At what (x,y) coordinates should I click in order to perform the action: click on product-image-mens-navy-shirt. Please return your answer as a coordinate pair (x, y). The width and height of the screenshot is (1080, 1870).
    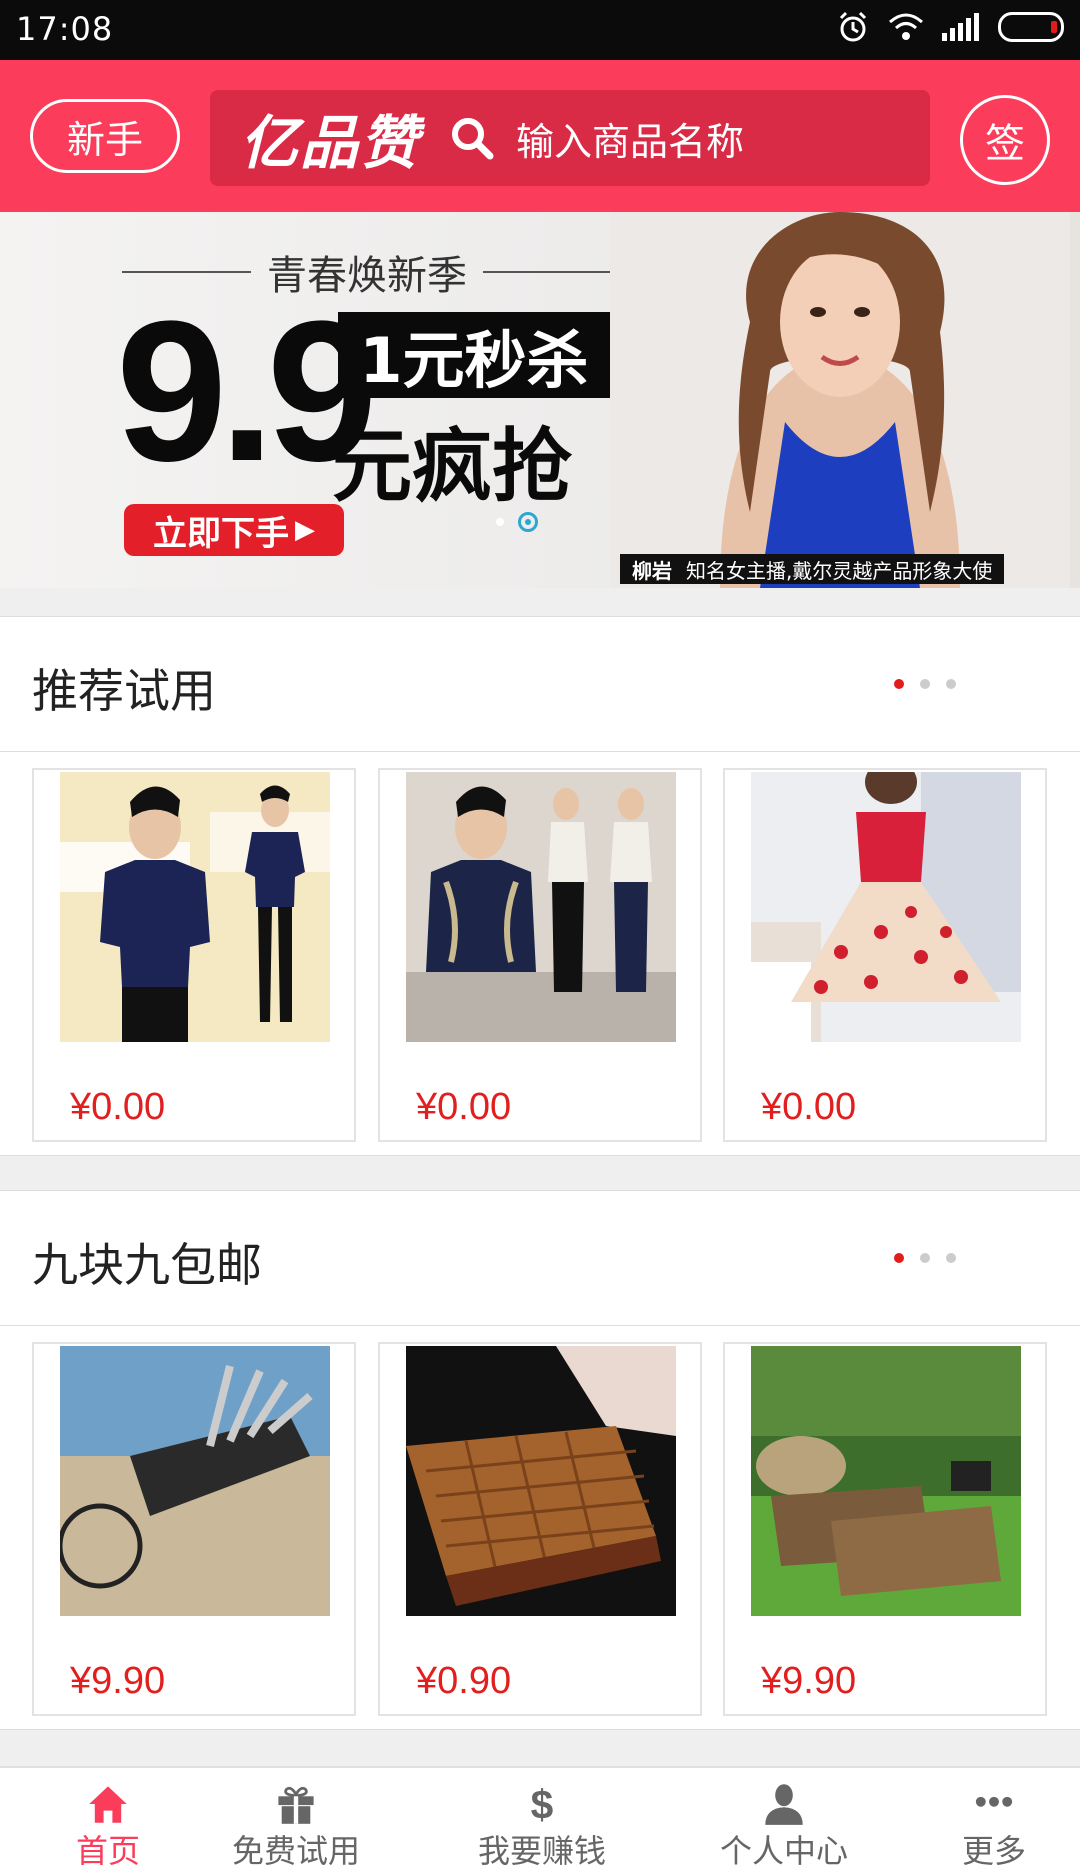
    Looking at the image, I should click on (195, 907).